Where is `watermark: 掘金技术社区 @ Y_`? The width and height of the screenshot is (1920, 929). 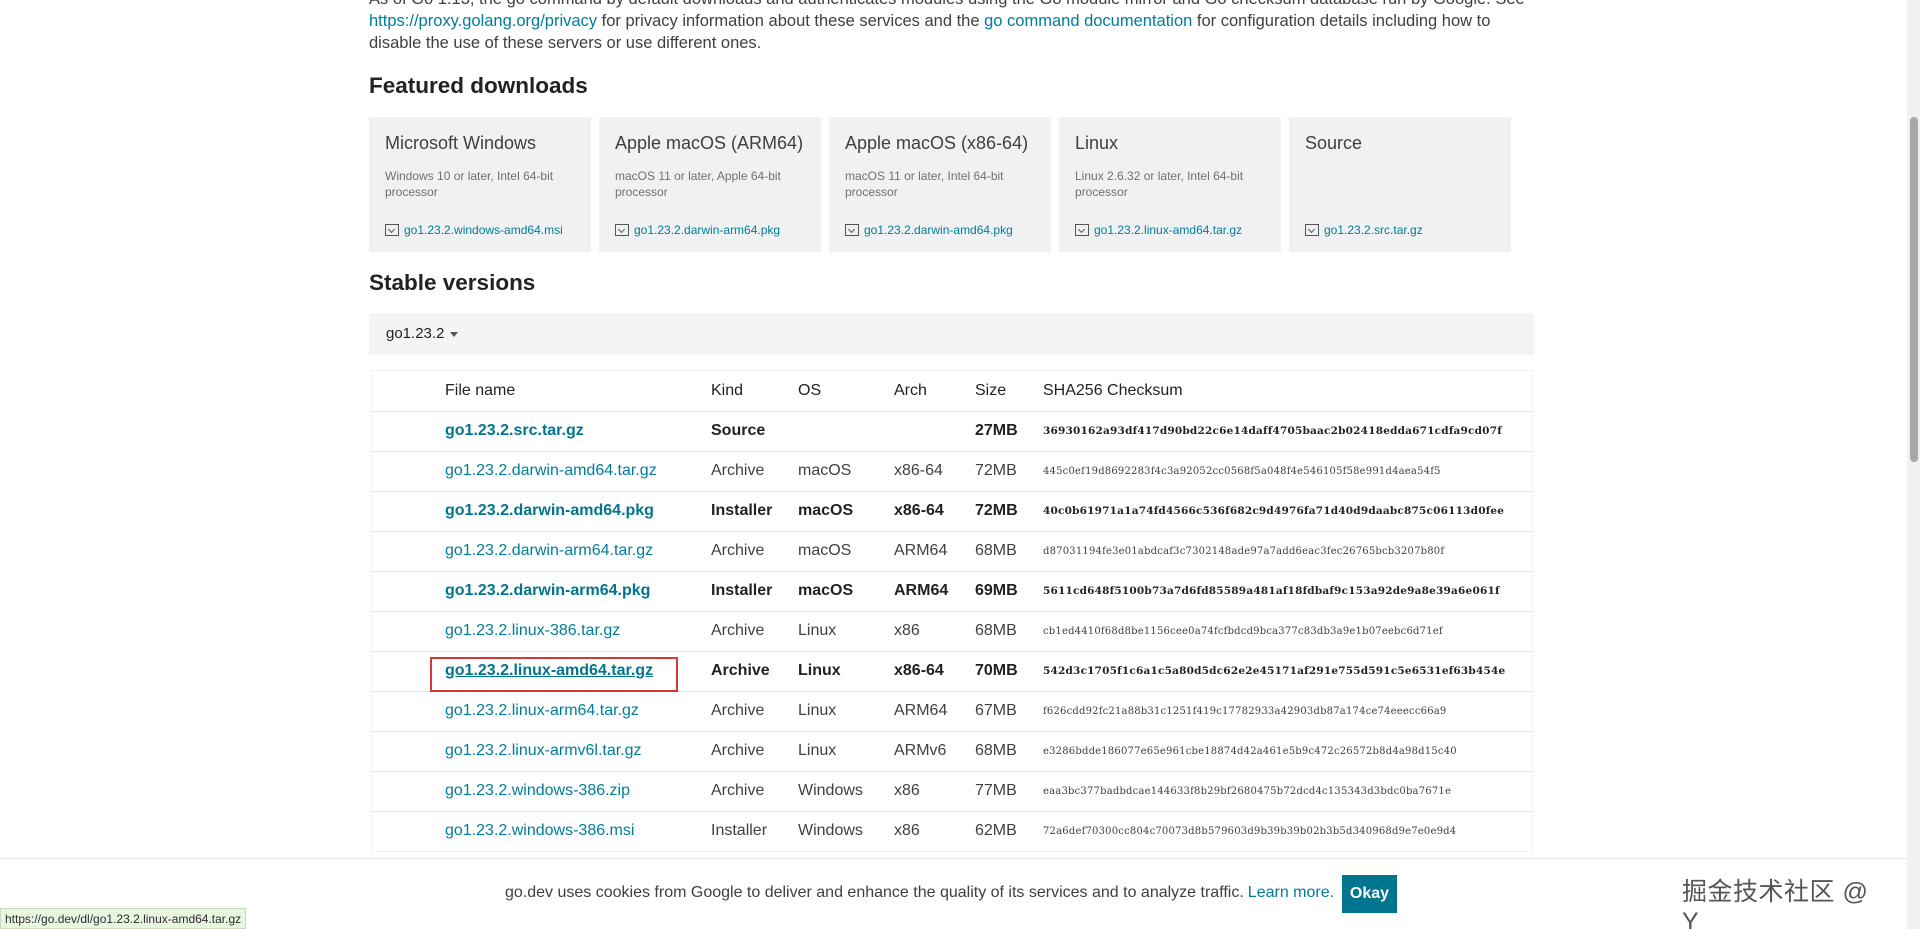
watermark: 掘金技术社区 @ Y_ is located at coordinates (1775, 903).